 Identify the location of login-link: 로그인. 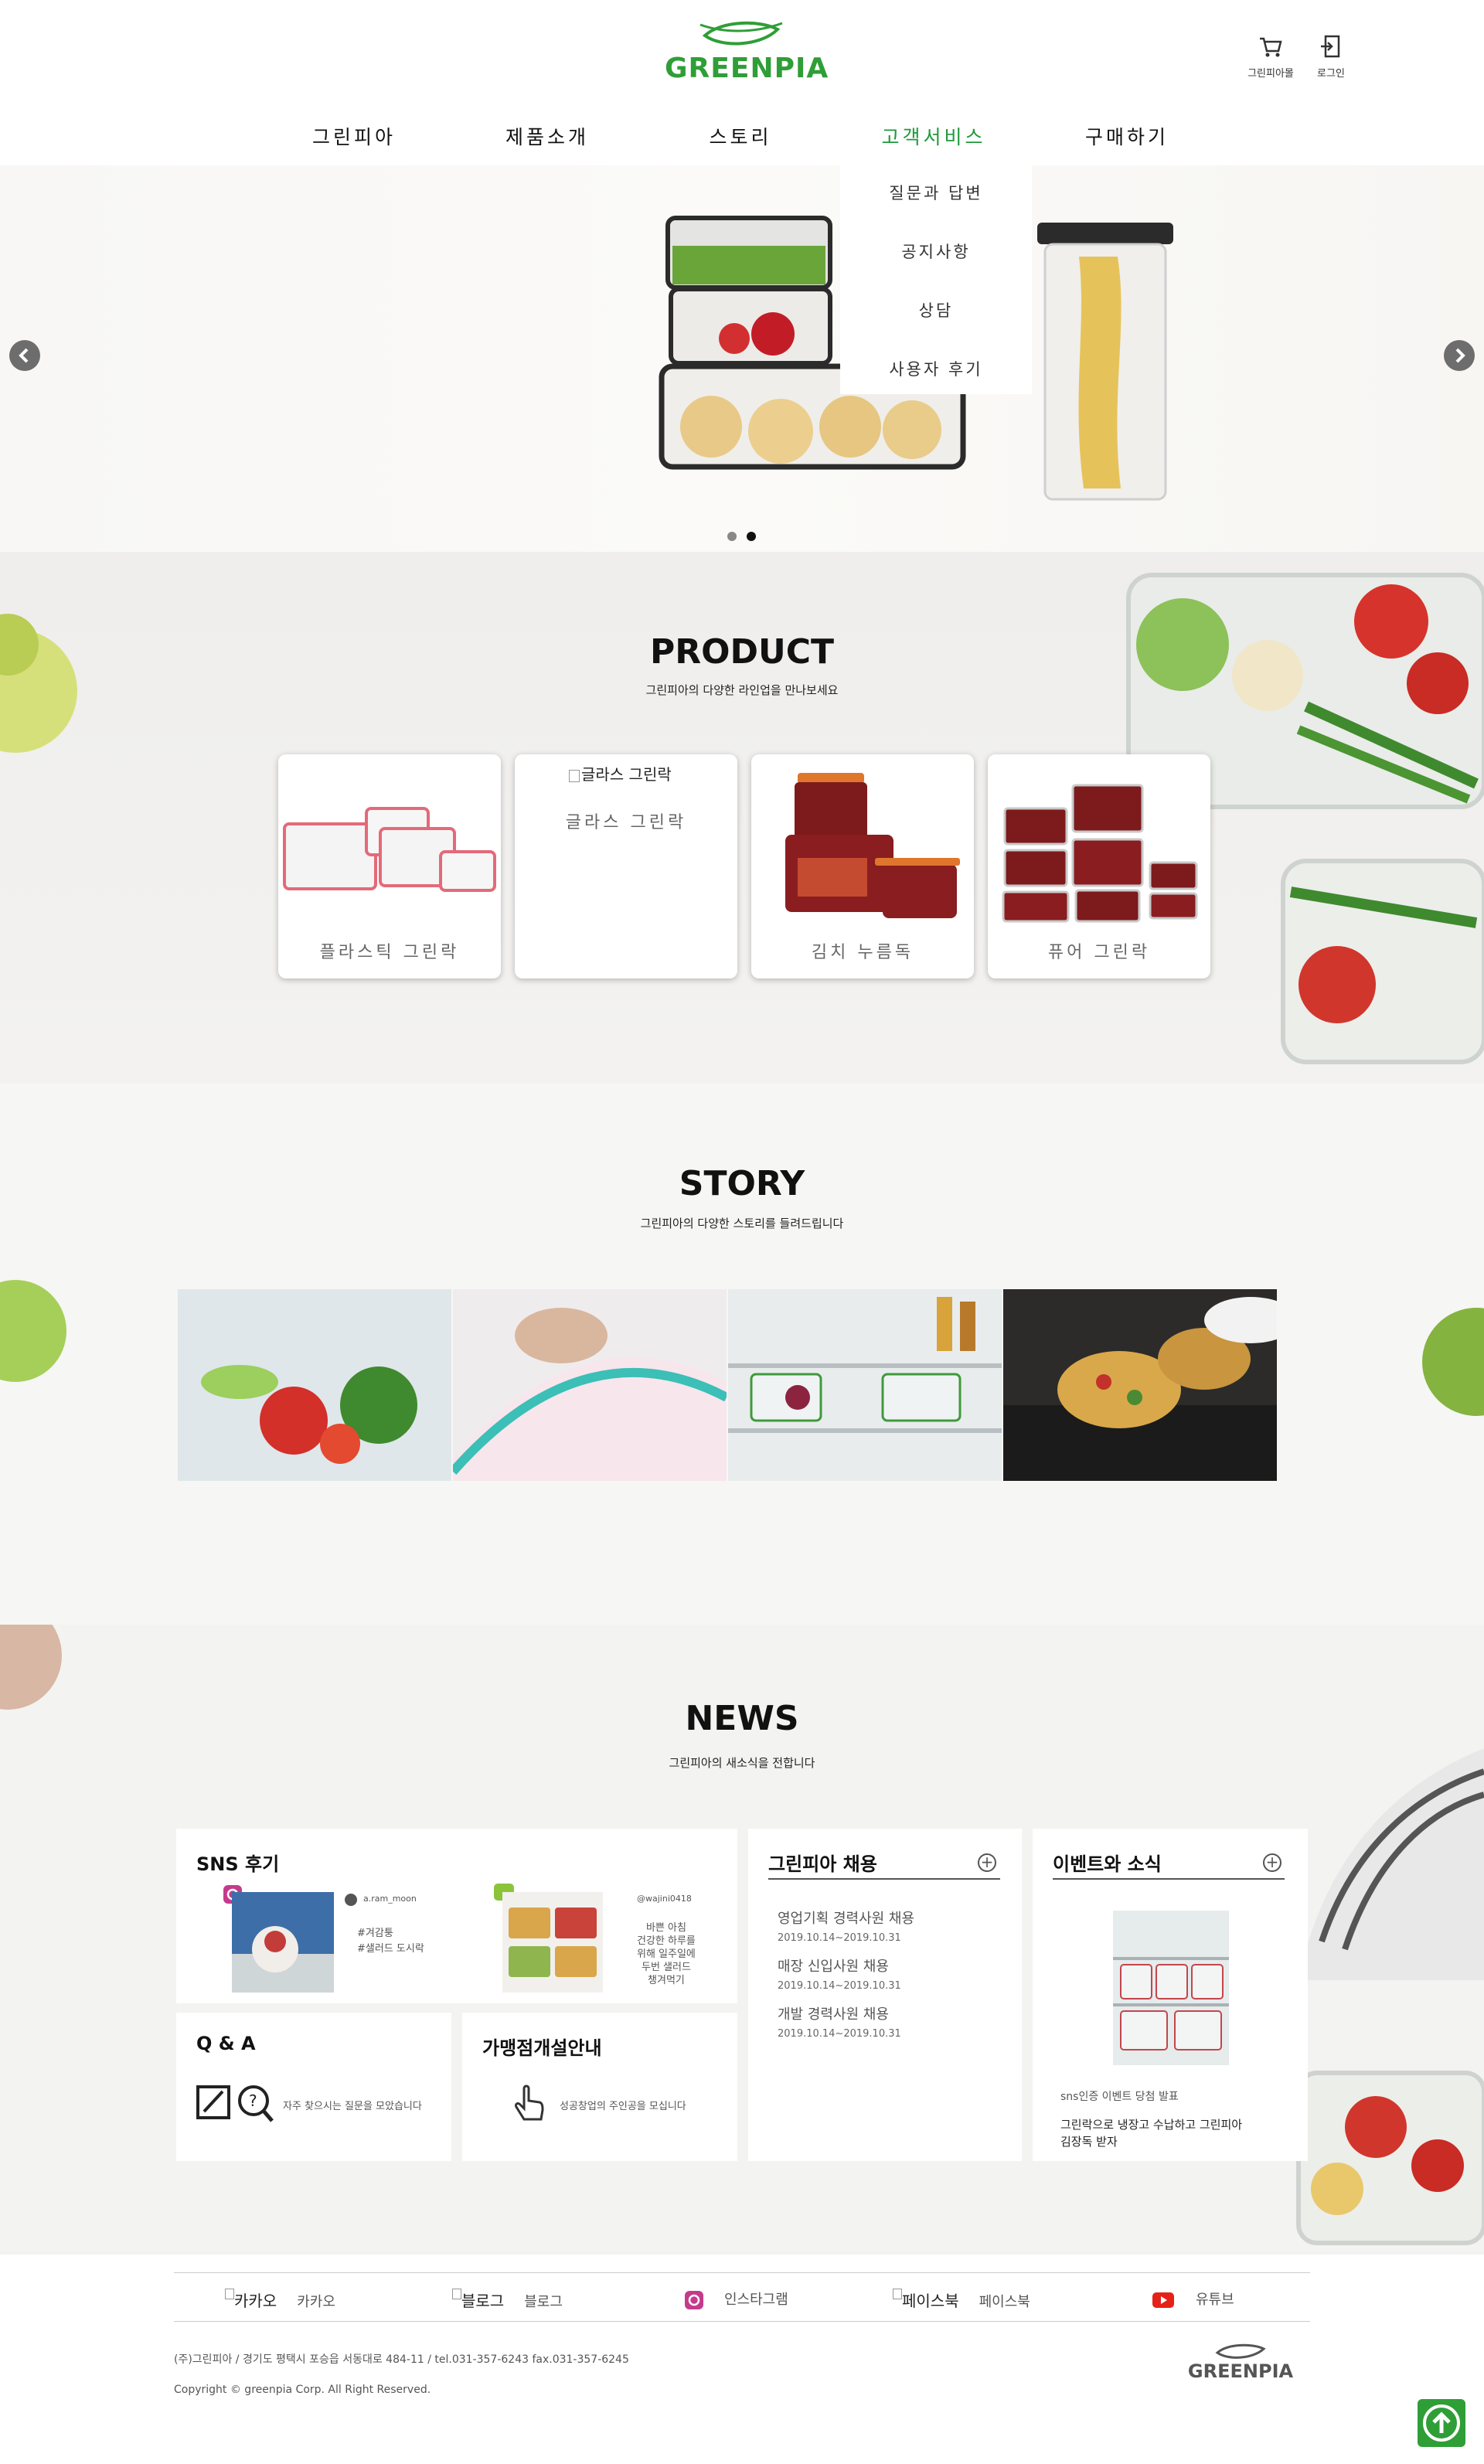
(1331, 56).